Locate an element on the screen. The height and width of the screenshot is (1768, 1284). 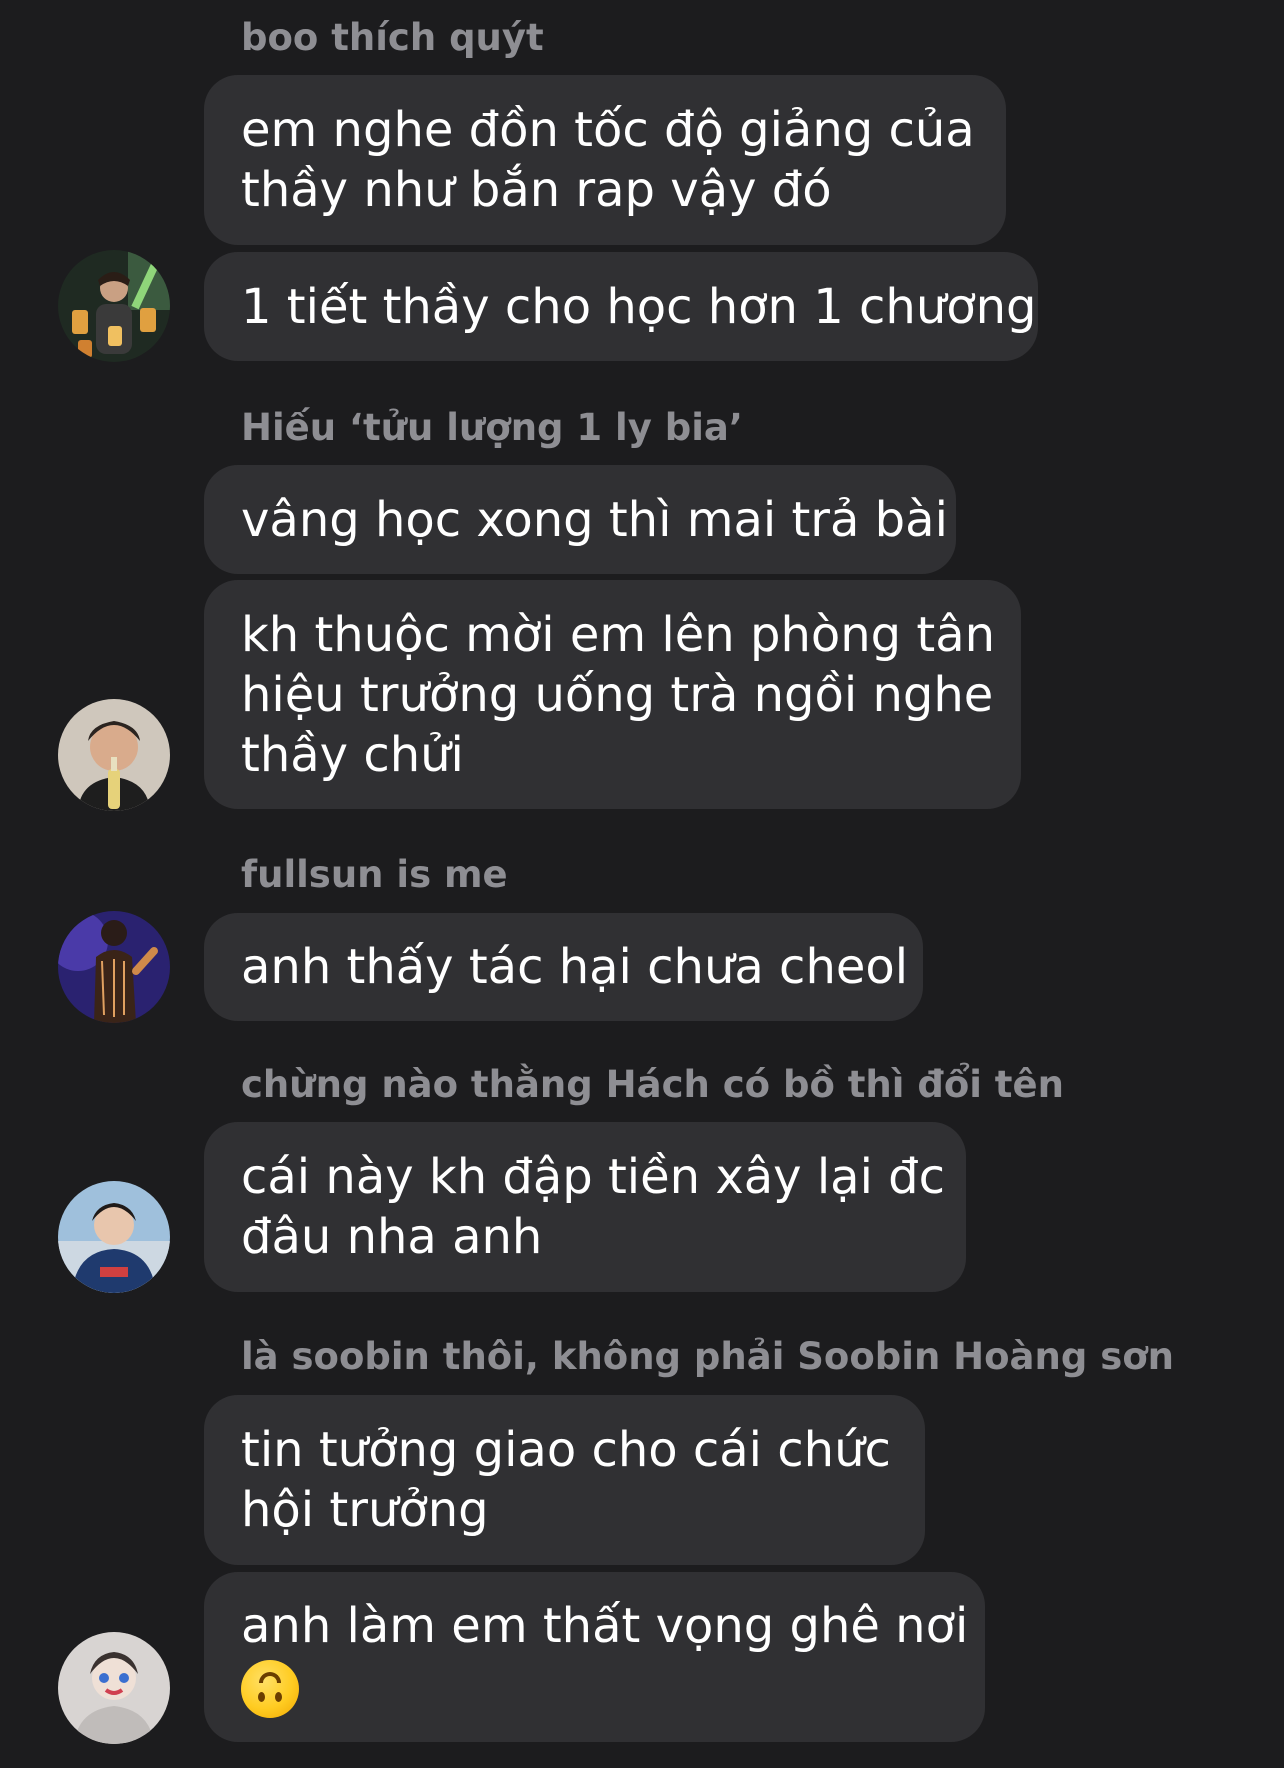
sender-name: fullsun is me is located at coordinates (374, 874).